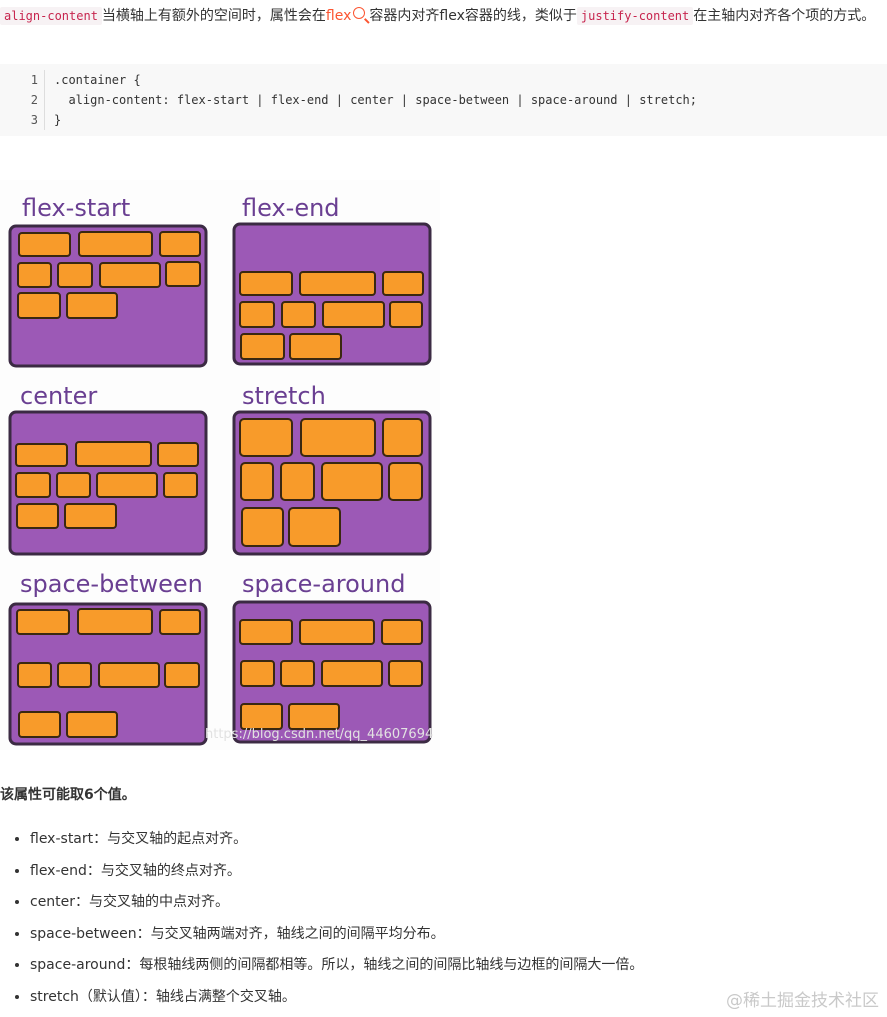 The width and height of the screenshot is (887, 1017). Describe the element at coordinates (450, 903) in the screenshot. I see `list-item: center：与交叉轴的中点对齐。` at that location.